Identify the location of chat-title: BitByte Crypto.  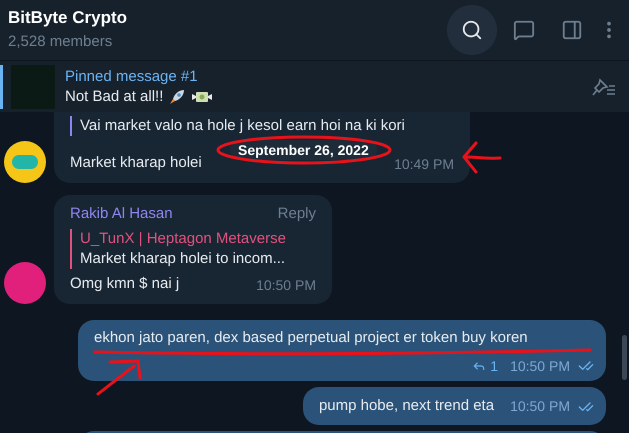
(227, 18).